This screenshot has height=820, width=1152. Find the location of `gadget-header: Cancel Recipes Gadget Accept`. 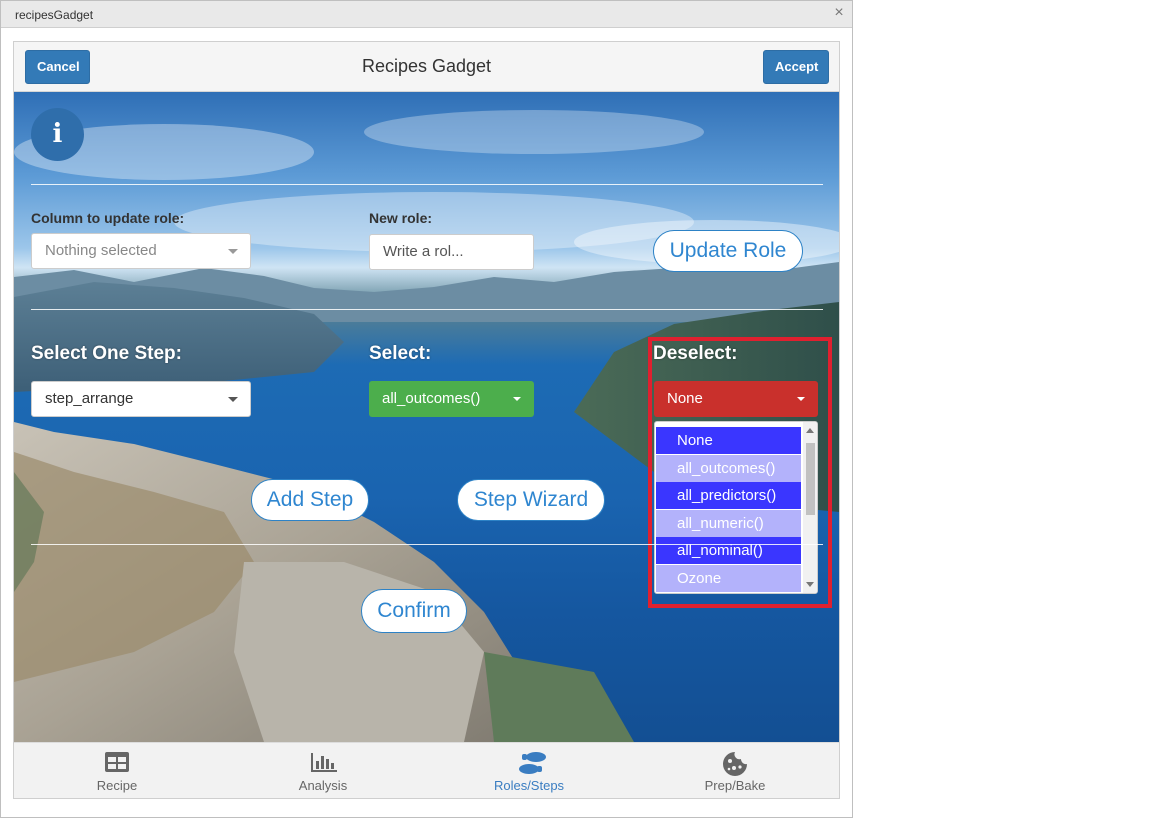

gadget-header: Cancel Recipes Gadget Accept is located at coordinates (426, 67).